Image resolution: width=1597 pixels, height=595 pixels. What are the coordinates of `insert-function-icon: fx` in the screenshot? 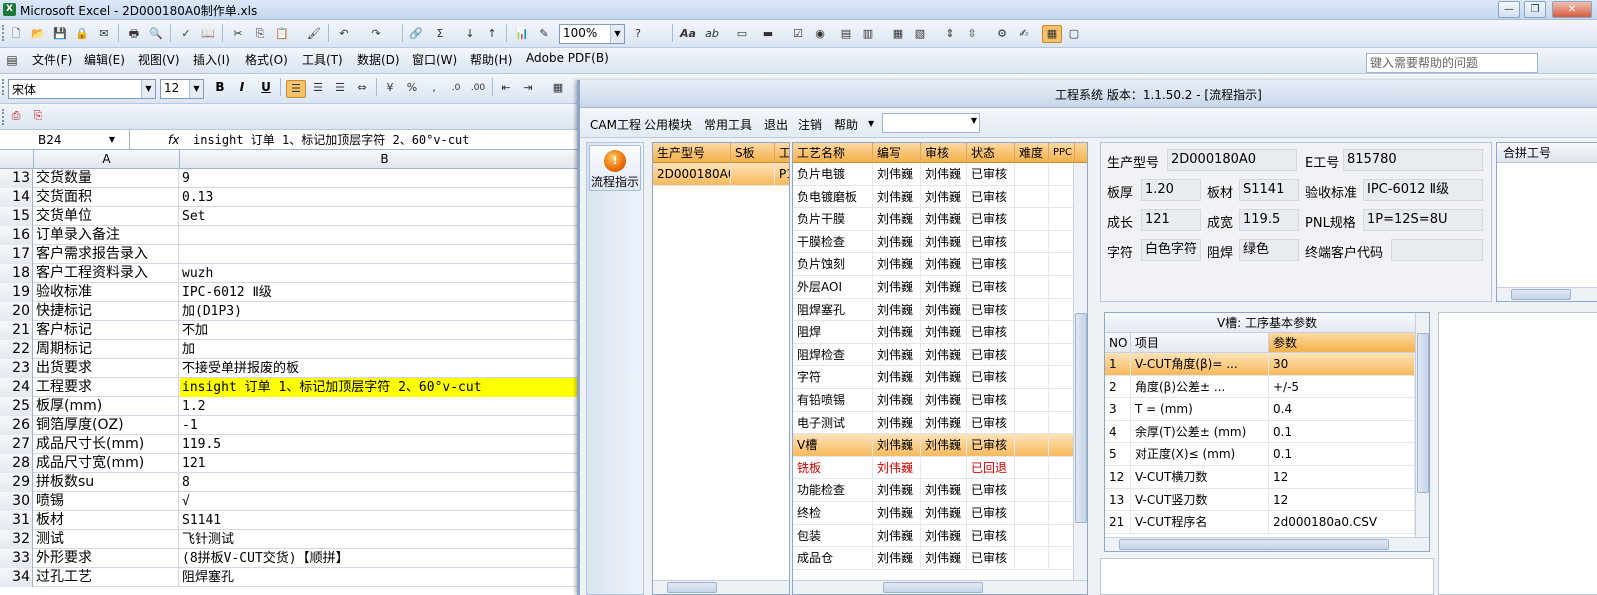 It's located at (173, 140).